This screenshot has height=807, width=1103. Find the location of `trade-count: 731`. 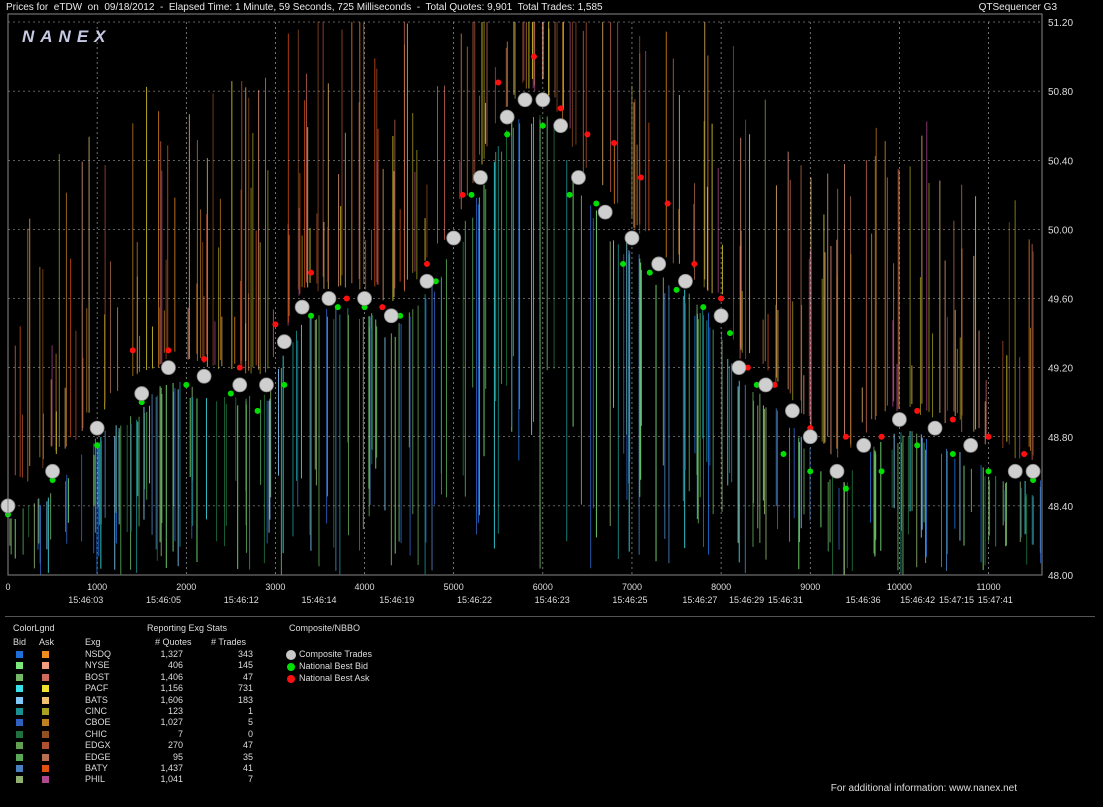

trade-count: 731 is located at coordinates (245, 688).